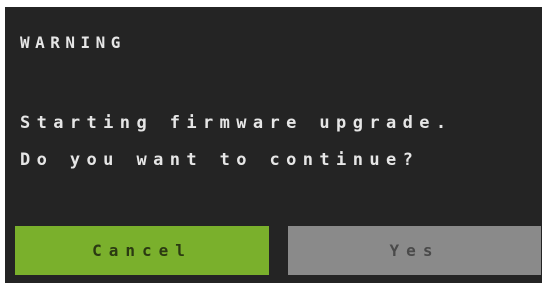 This screenshot has height=287, width=545. Describe the element at coordinates (142, 250) in the screenshot. I see `cancel-button: Cancel` at that location.